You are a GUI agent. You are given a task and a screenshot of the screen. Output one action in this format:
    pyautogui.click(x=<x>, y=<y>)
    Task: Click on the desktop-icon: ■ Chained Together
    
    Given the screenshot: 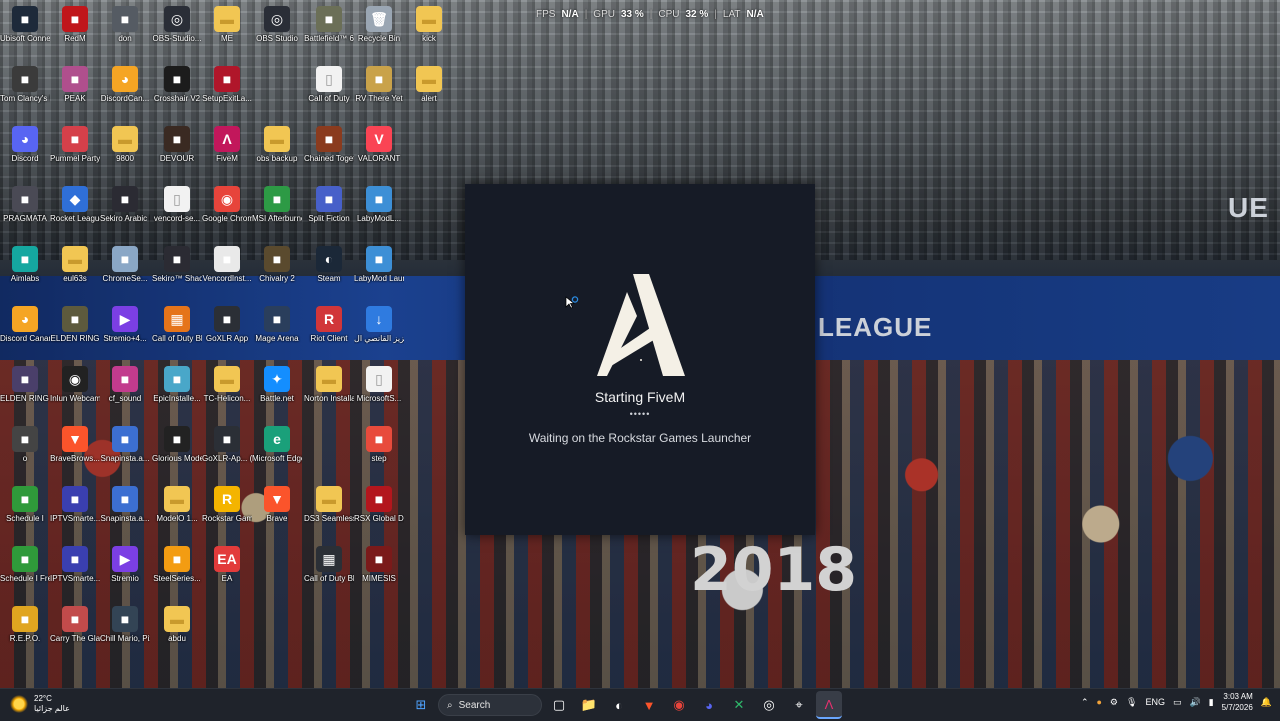 What is the action you would take?
    pyautogui.click(x=329, y=151)
    